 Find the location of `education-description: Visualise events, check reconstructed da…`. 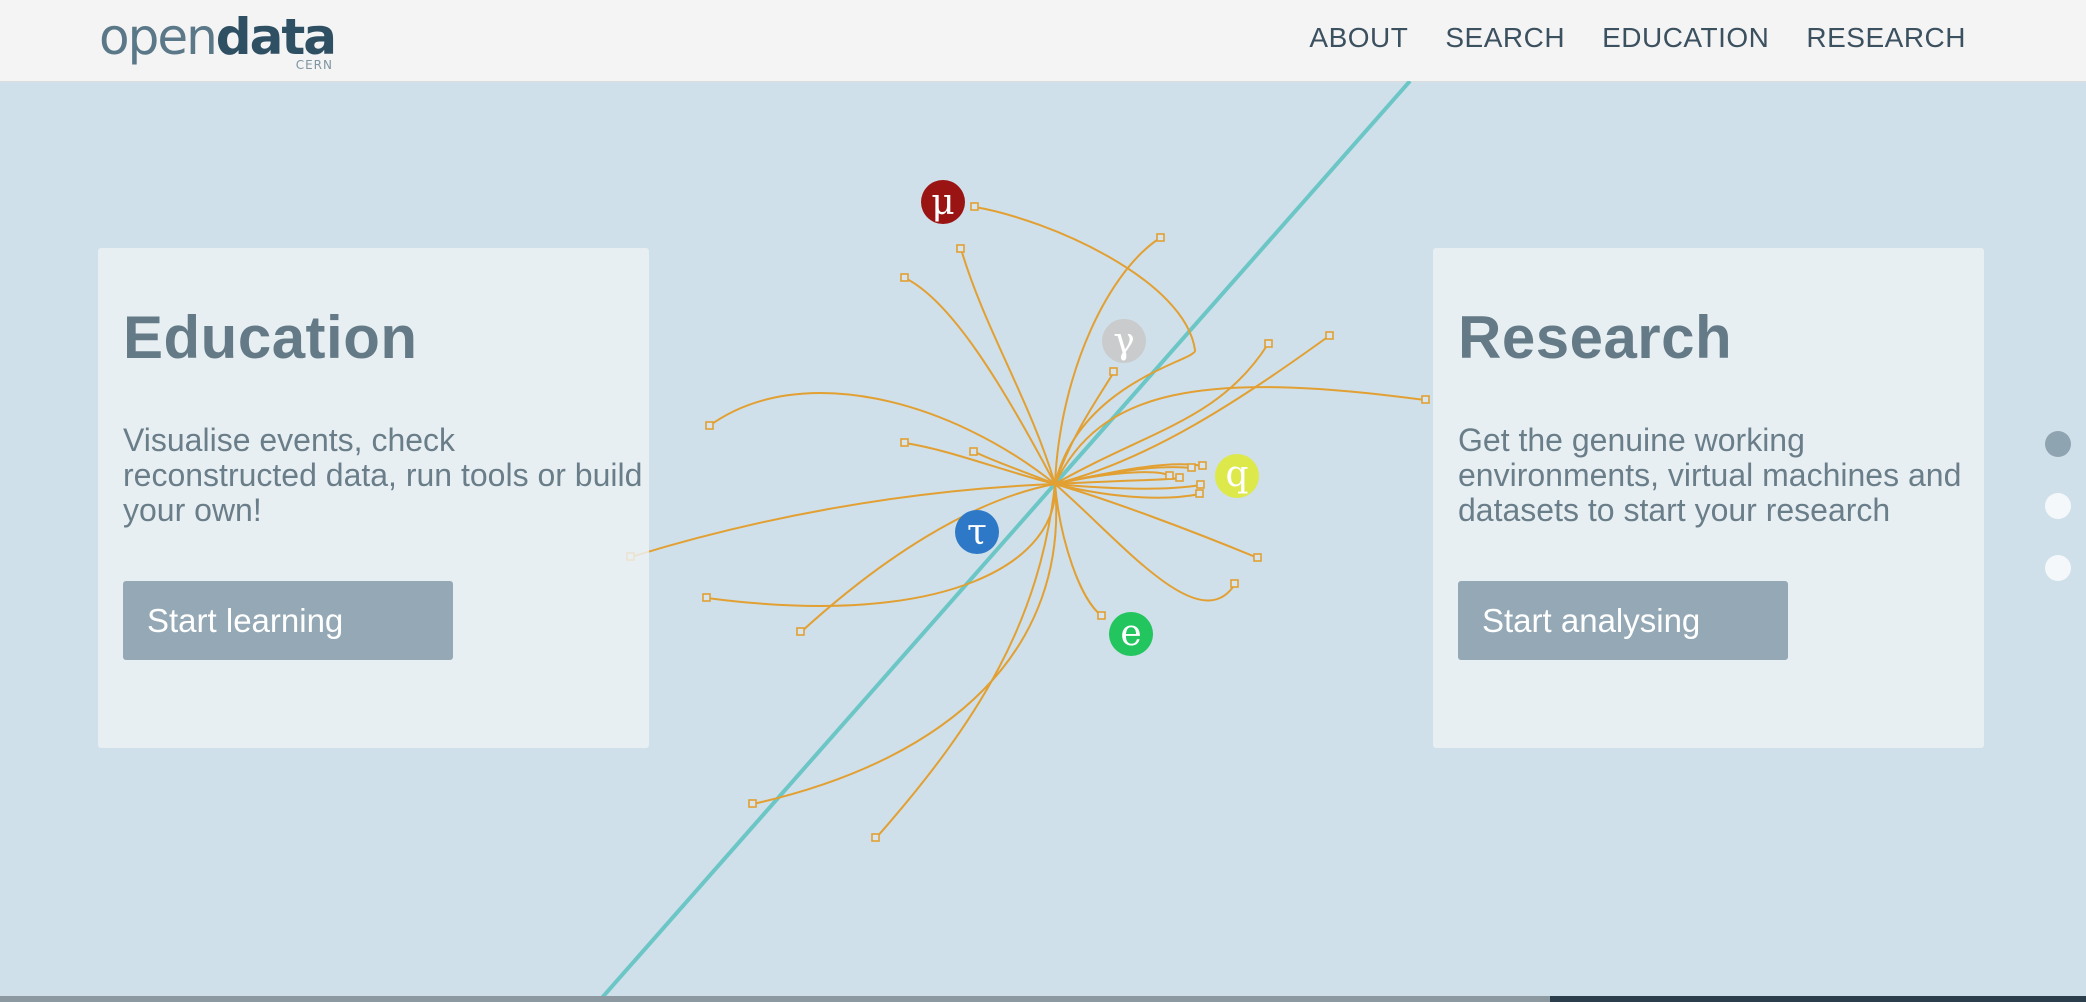

education-description: Visualise events, check reconstructed da… is located at coordinates (383, 475).